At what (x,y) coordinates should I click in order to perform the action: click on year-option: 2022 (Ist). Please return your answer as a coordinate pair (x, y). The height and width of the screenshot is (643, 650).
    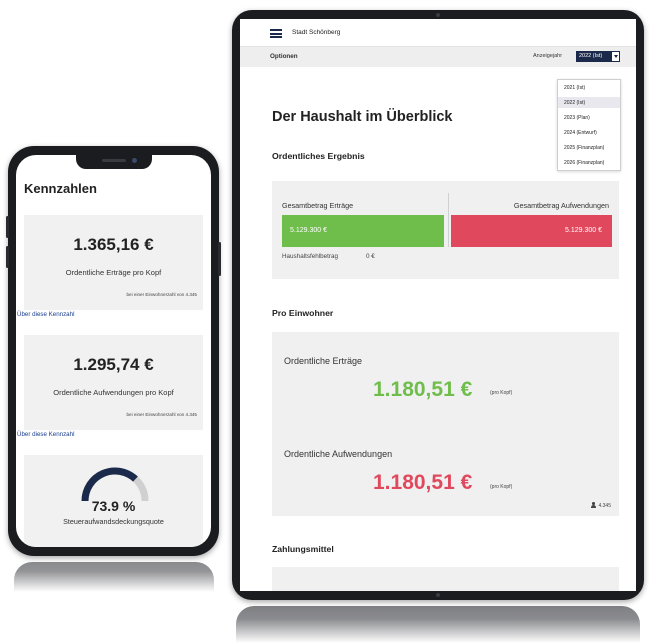
    Looking at the image, I should click on (589, 102).